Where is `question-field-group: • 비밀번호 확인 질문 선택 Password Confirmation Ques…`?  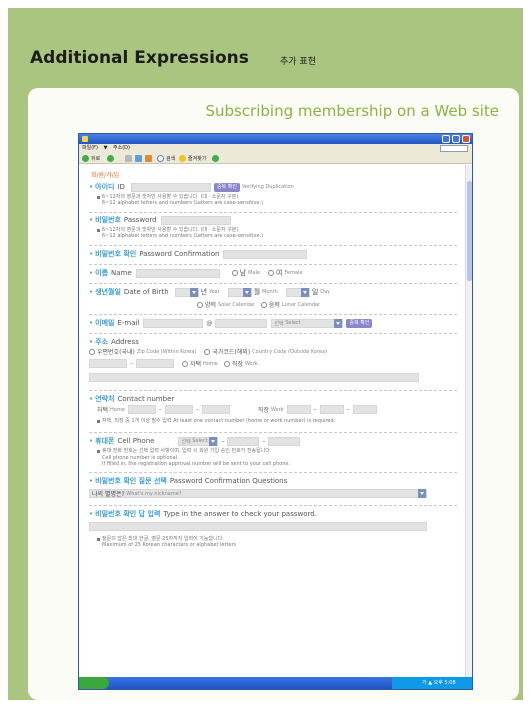
question-field-group: • 비밀번호 확인 질문 선택 Password Confirmation Ques… is located at coordinates (273, 489).